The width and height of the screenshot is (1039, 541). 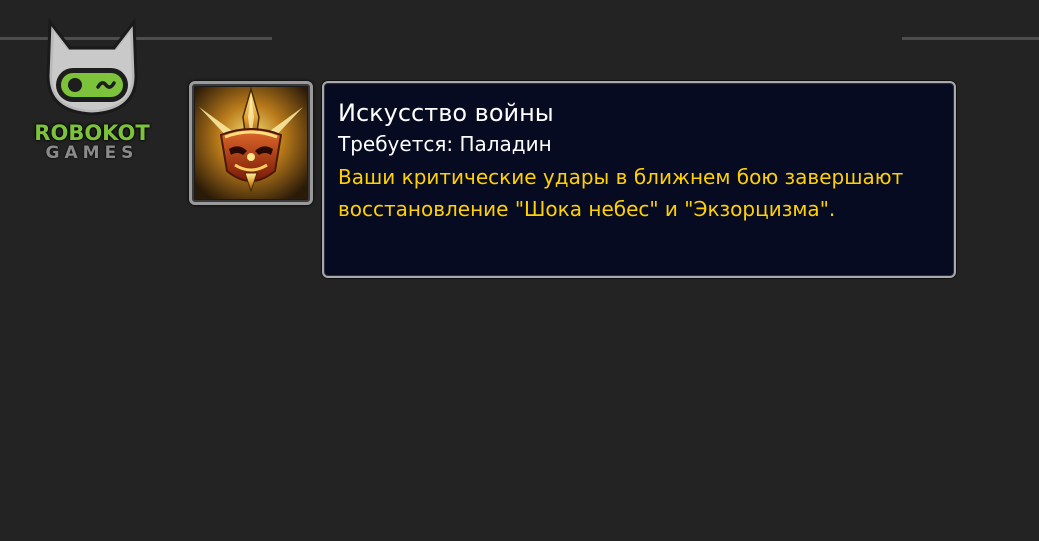 I want to click on logo-wordmark-games: GAMES, so click(x=92, y=153).